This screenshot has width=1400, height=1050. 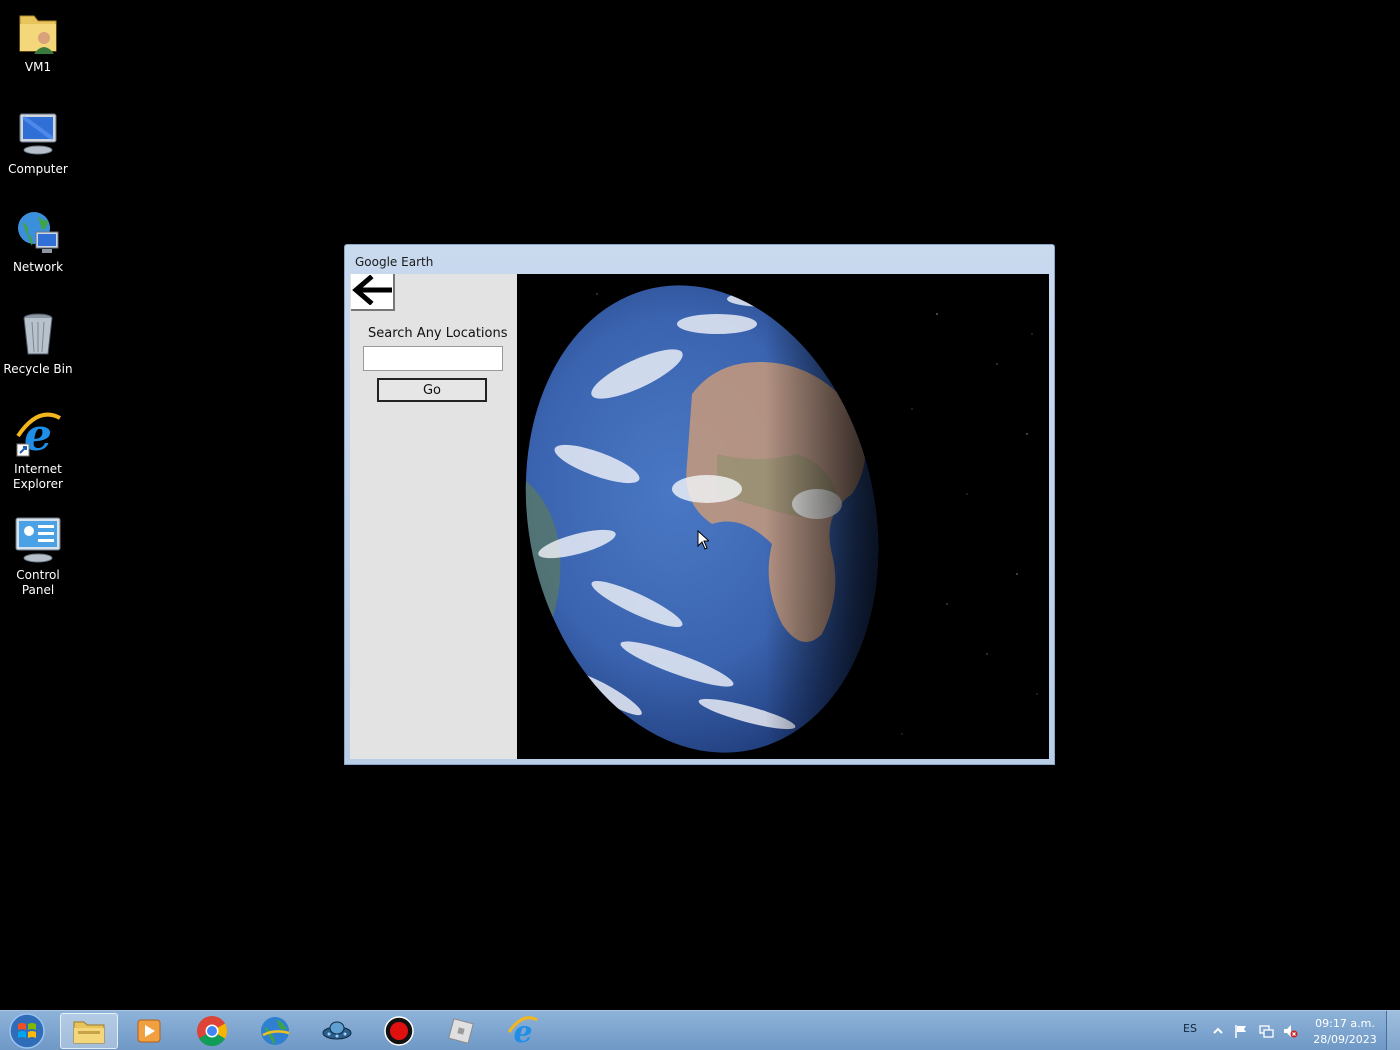 I want to click on desktop-icon-computer: Computer, so click(x=38, y=143).